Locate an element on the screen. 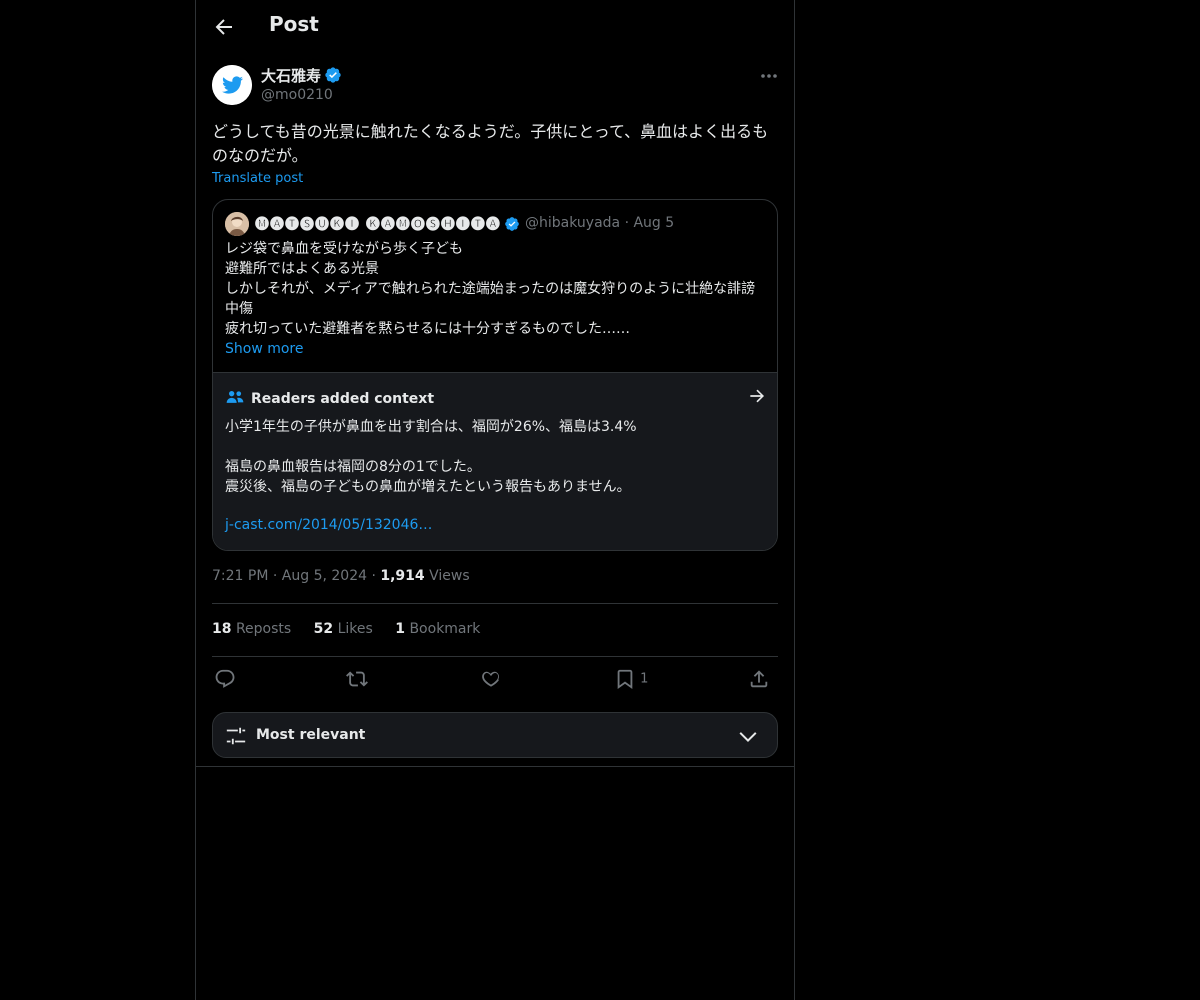 The height and width of the screenshot is (1000, 1200). likes-label: Likes is located at coordinates (355, 629).